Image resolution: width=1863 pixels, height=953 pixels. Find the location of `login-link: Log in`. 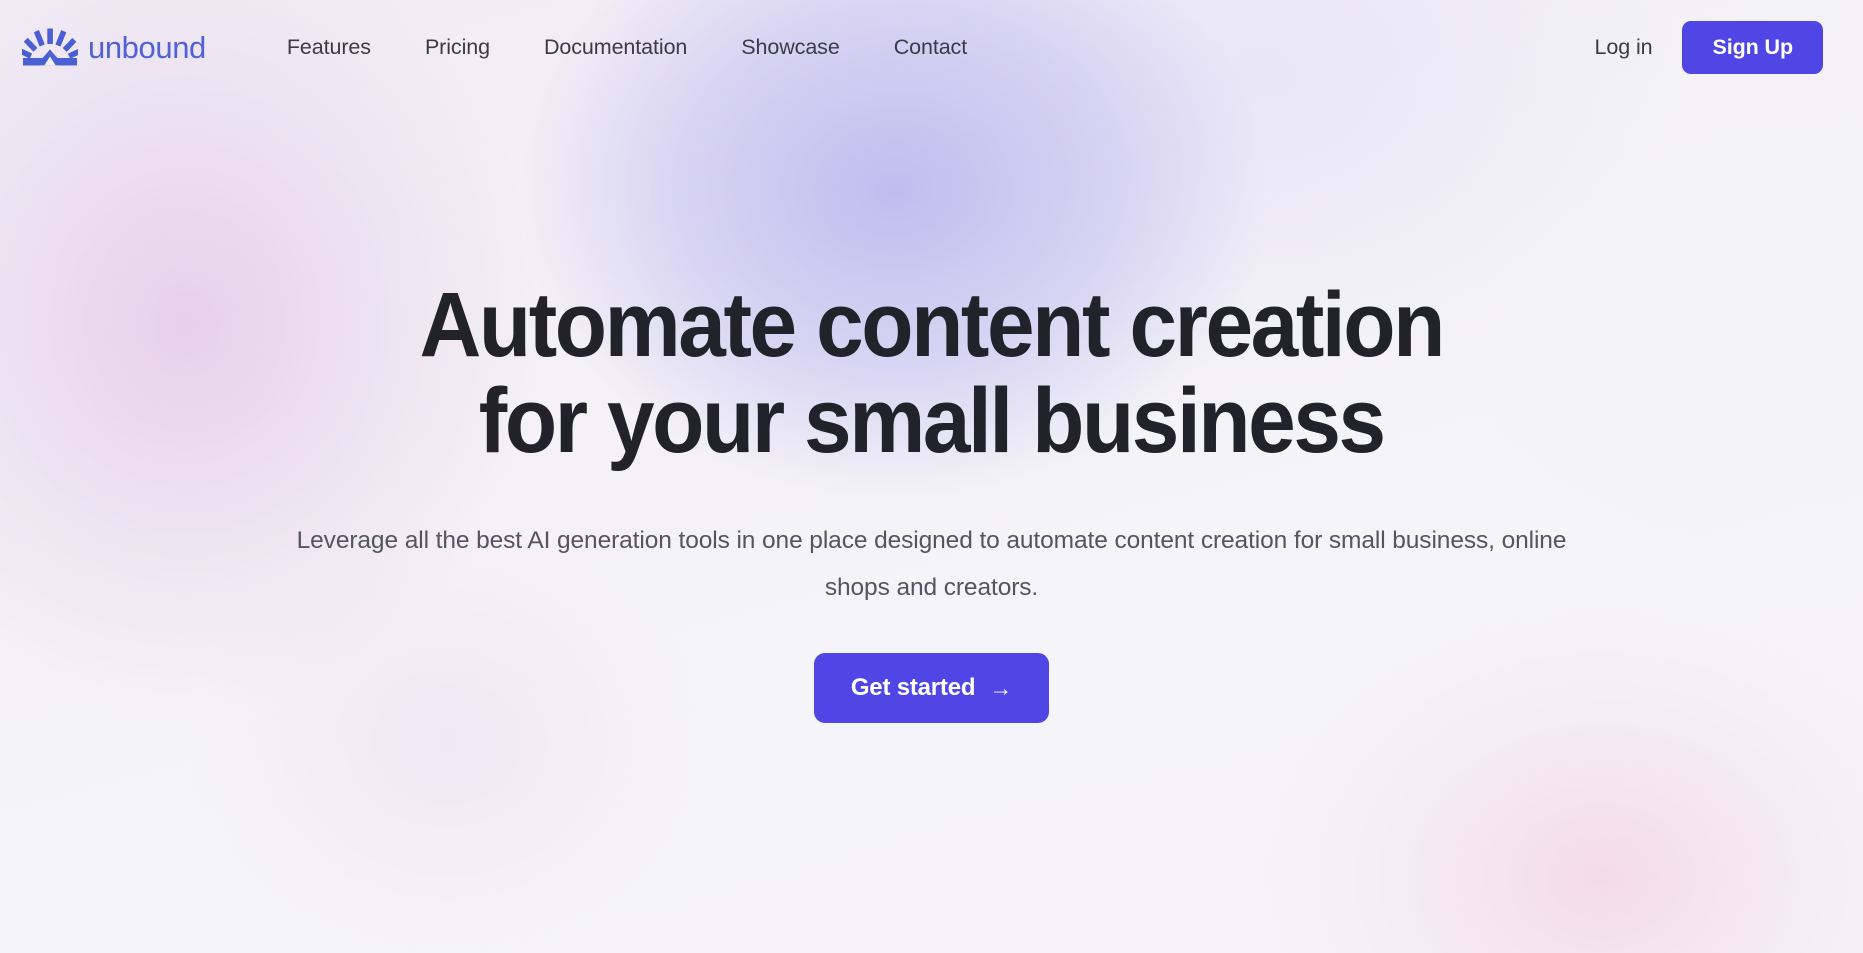

login-link: Log in is located at coordinates (1624, 47).